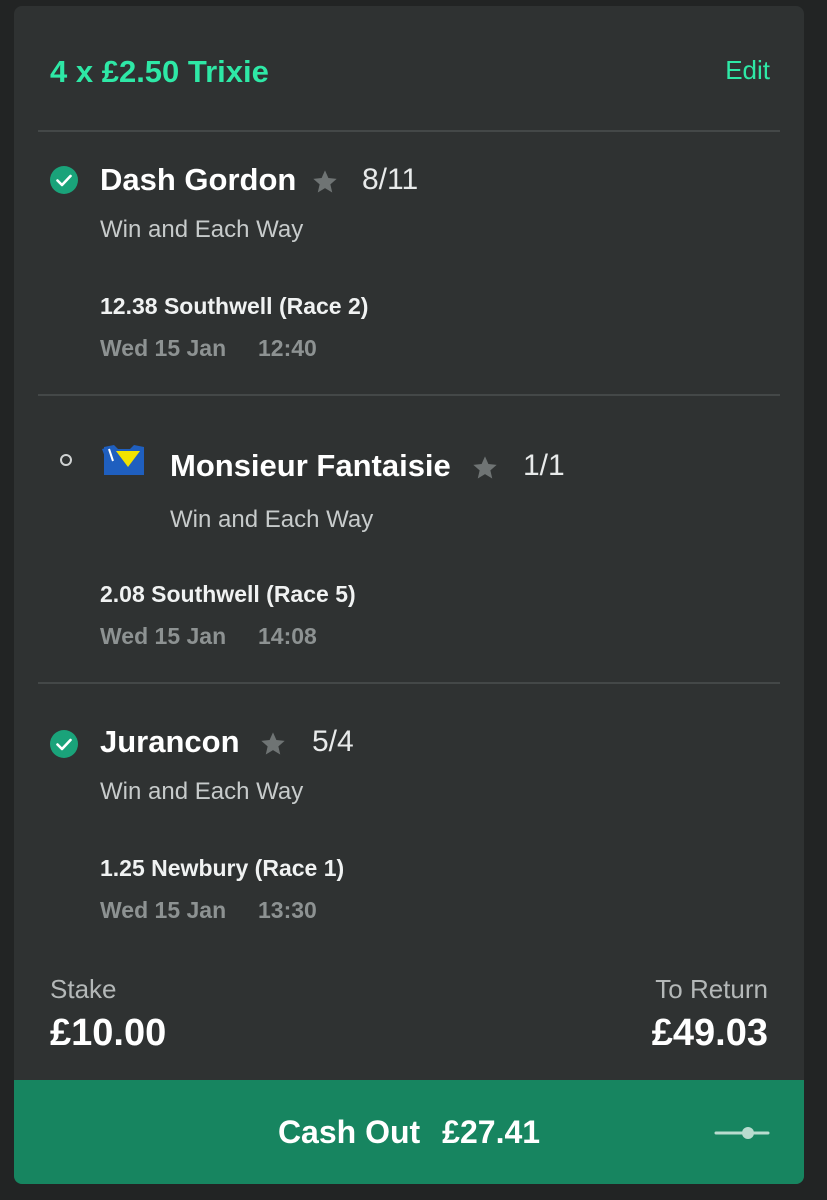  Describe the element at coordinates (287, 636) in the screenshot. I see `race-time: 14:08` at that location.